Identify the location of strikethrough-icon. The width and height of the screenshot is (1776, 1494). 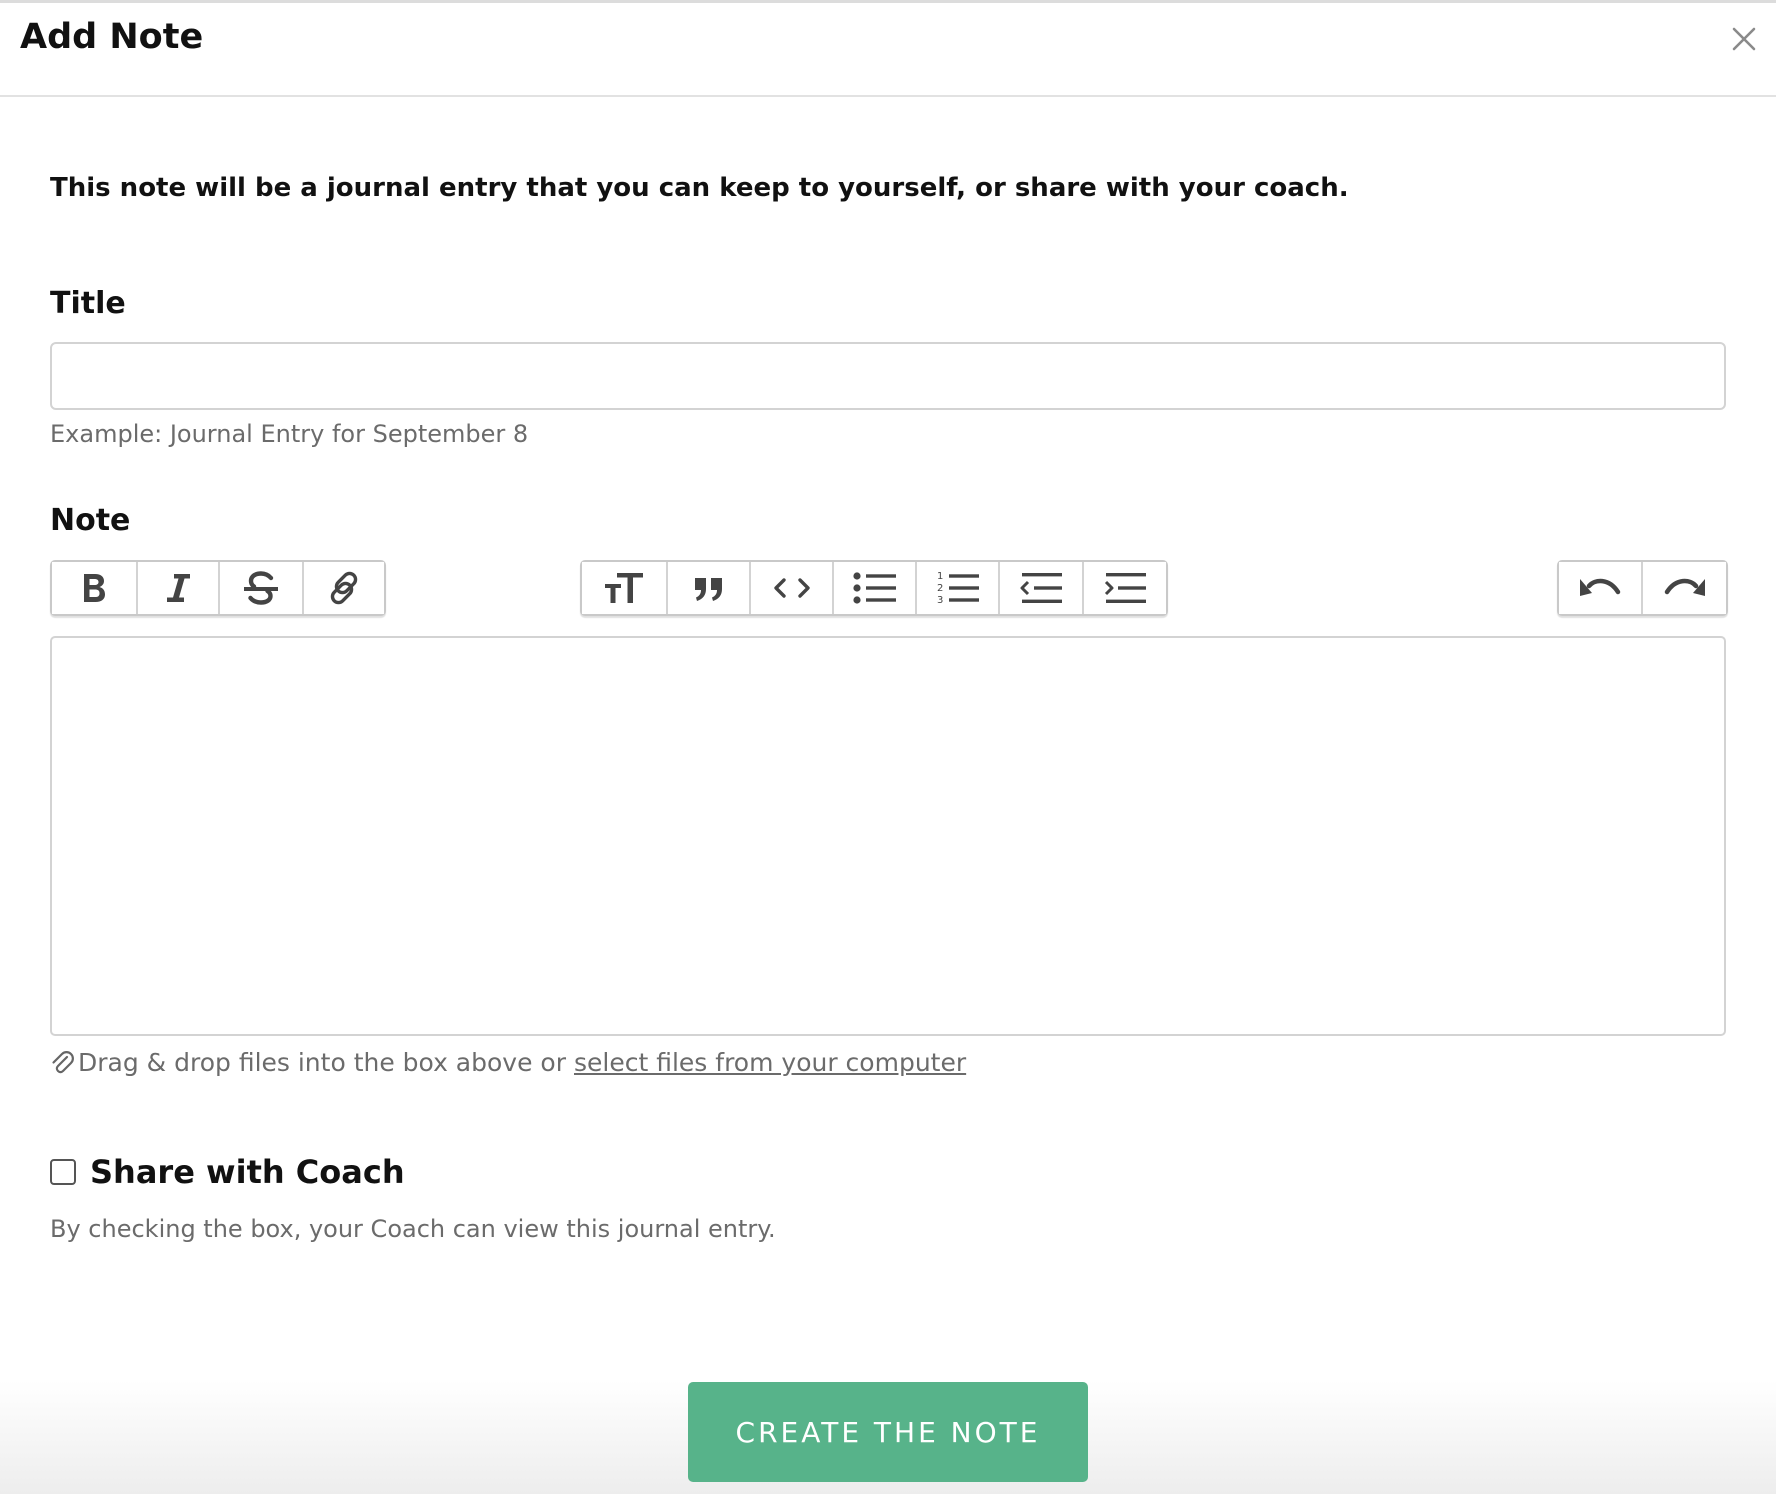
(261, 588).